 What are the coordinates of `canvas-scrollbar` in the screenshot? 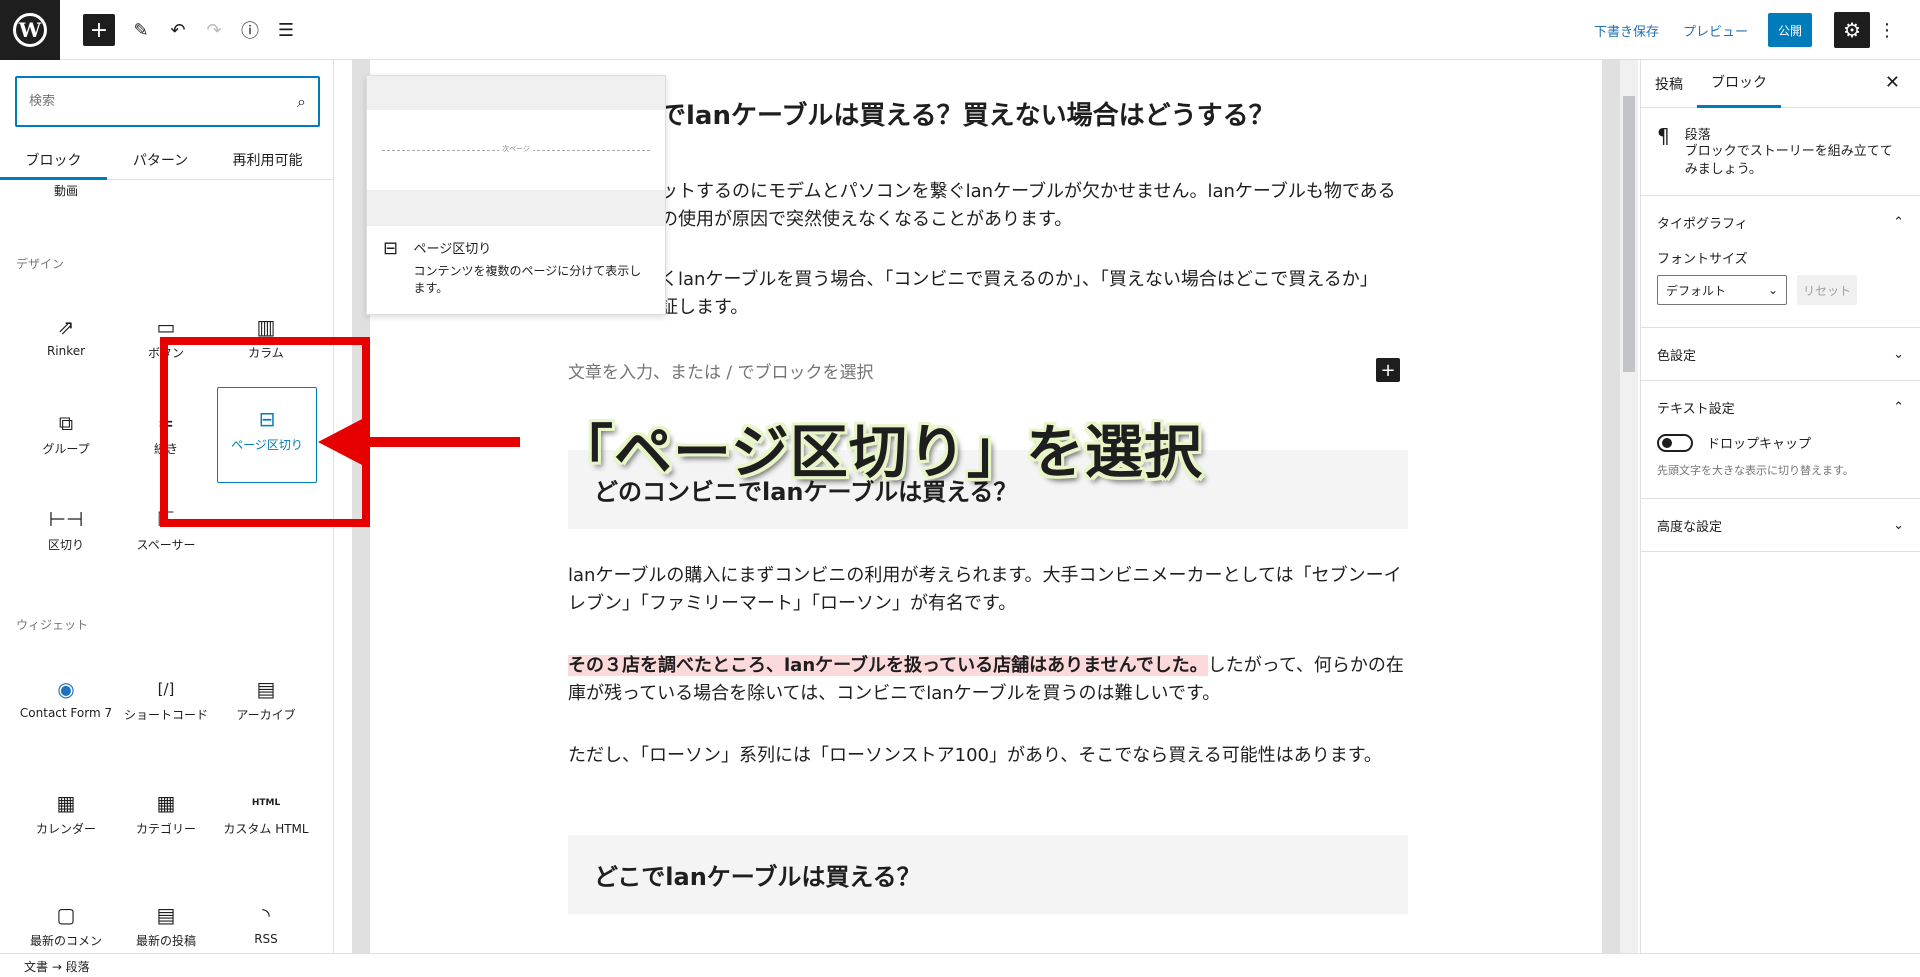 It's located at (1629, 506).